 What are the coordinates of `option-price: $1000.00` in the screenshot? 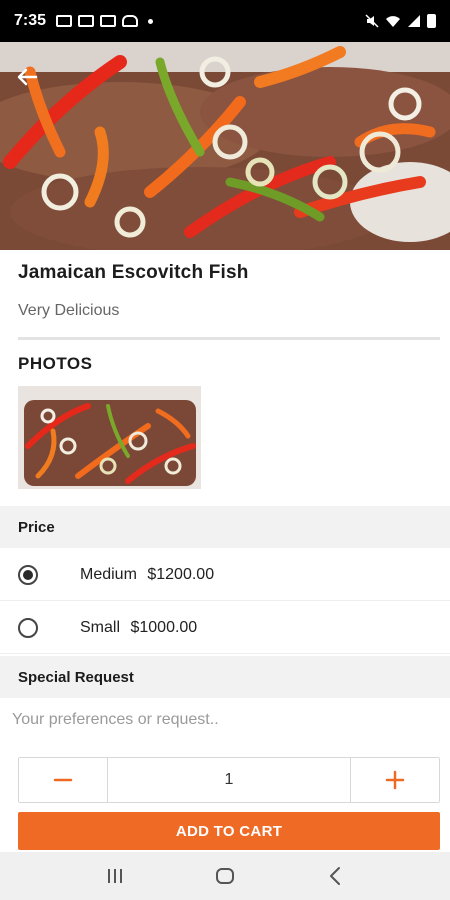 It's located at (164, 627).